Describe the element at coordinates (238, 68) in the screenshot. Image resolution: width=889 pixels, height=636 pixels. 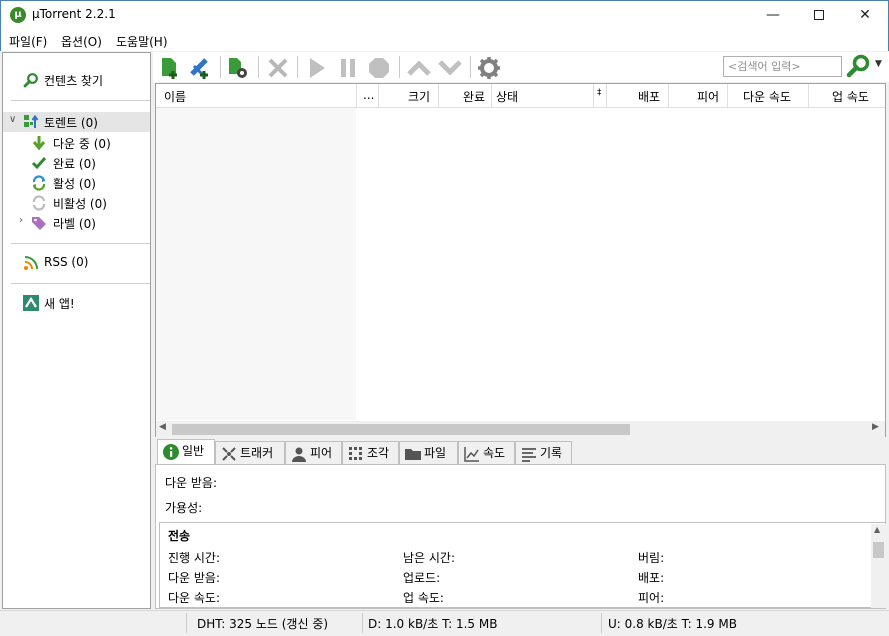
I see `create-torrent-icon` at that location.